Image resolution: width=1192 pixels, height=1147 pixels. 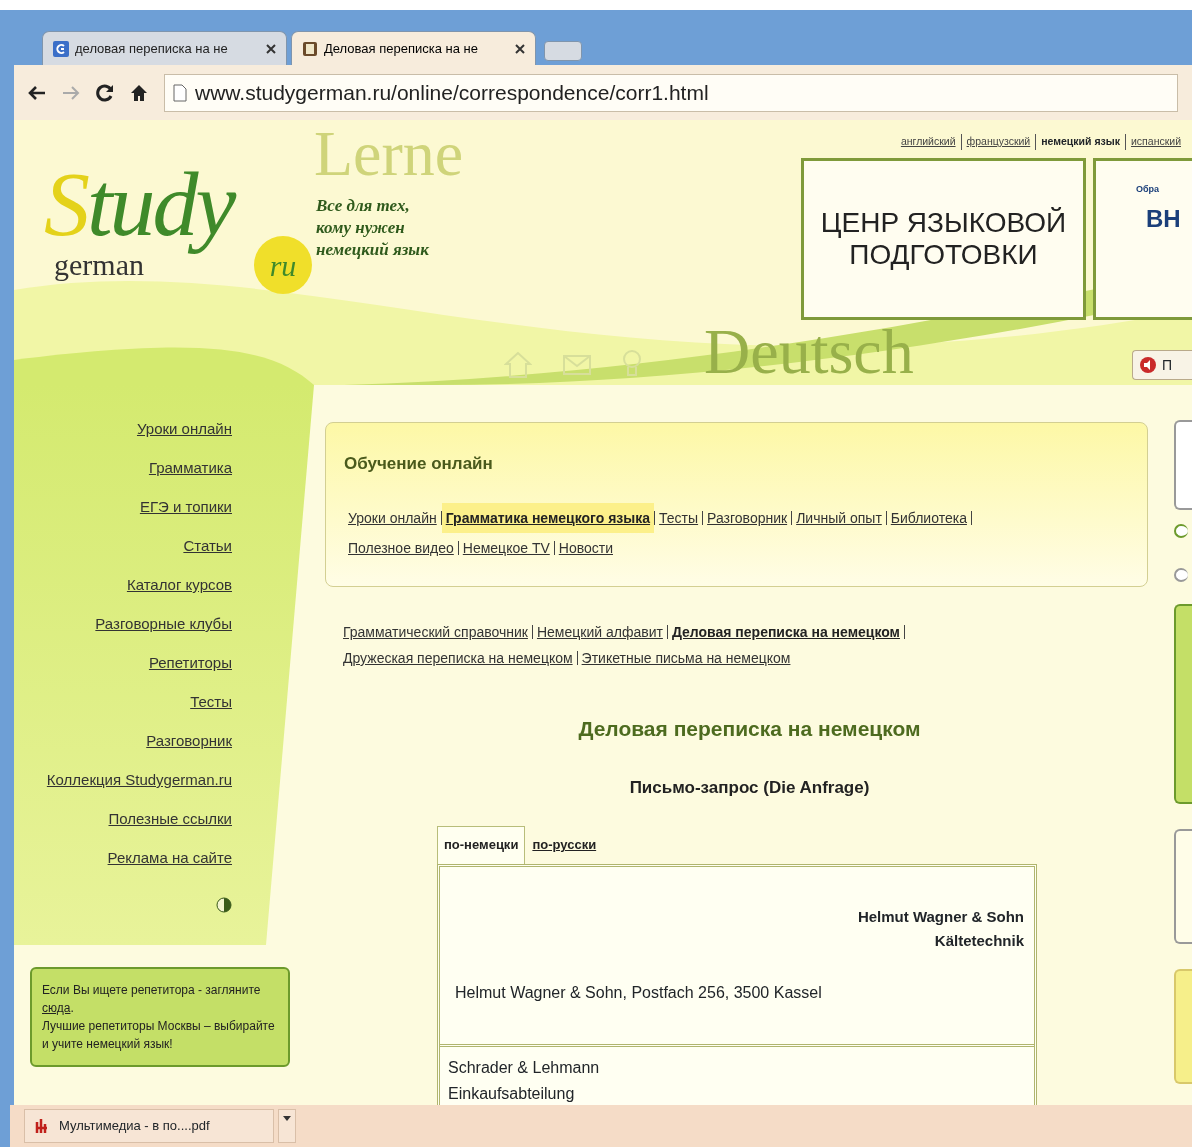 I want to click on sidebar-link: Уроки онлайн, so click(x=184, y=428).